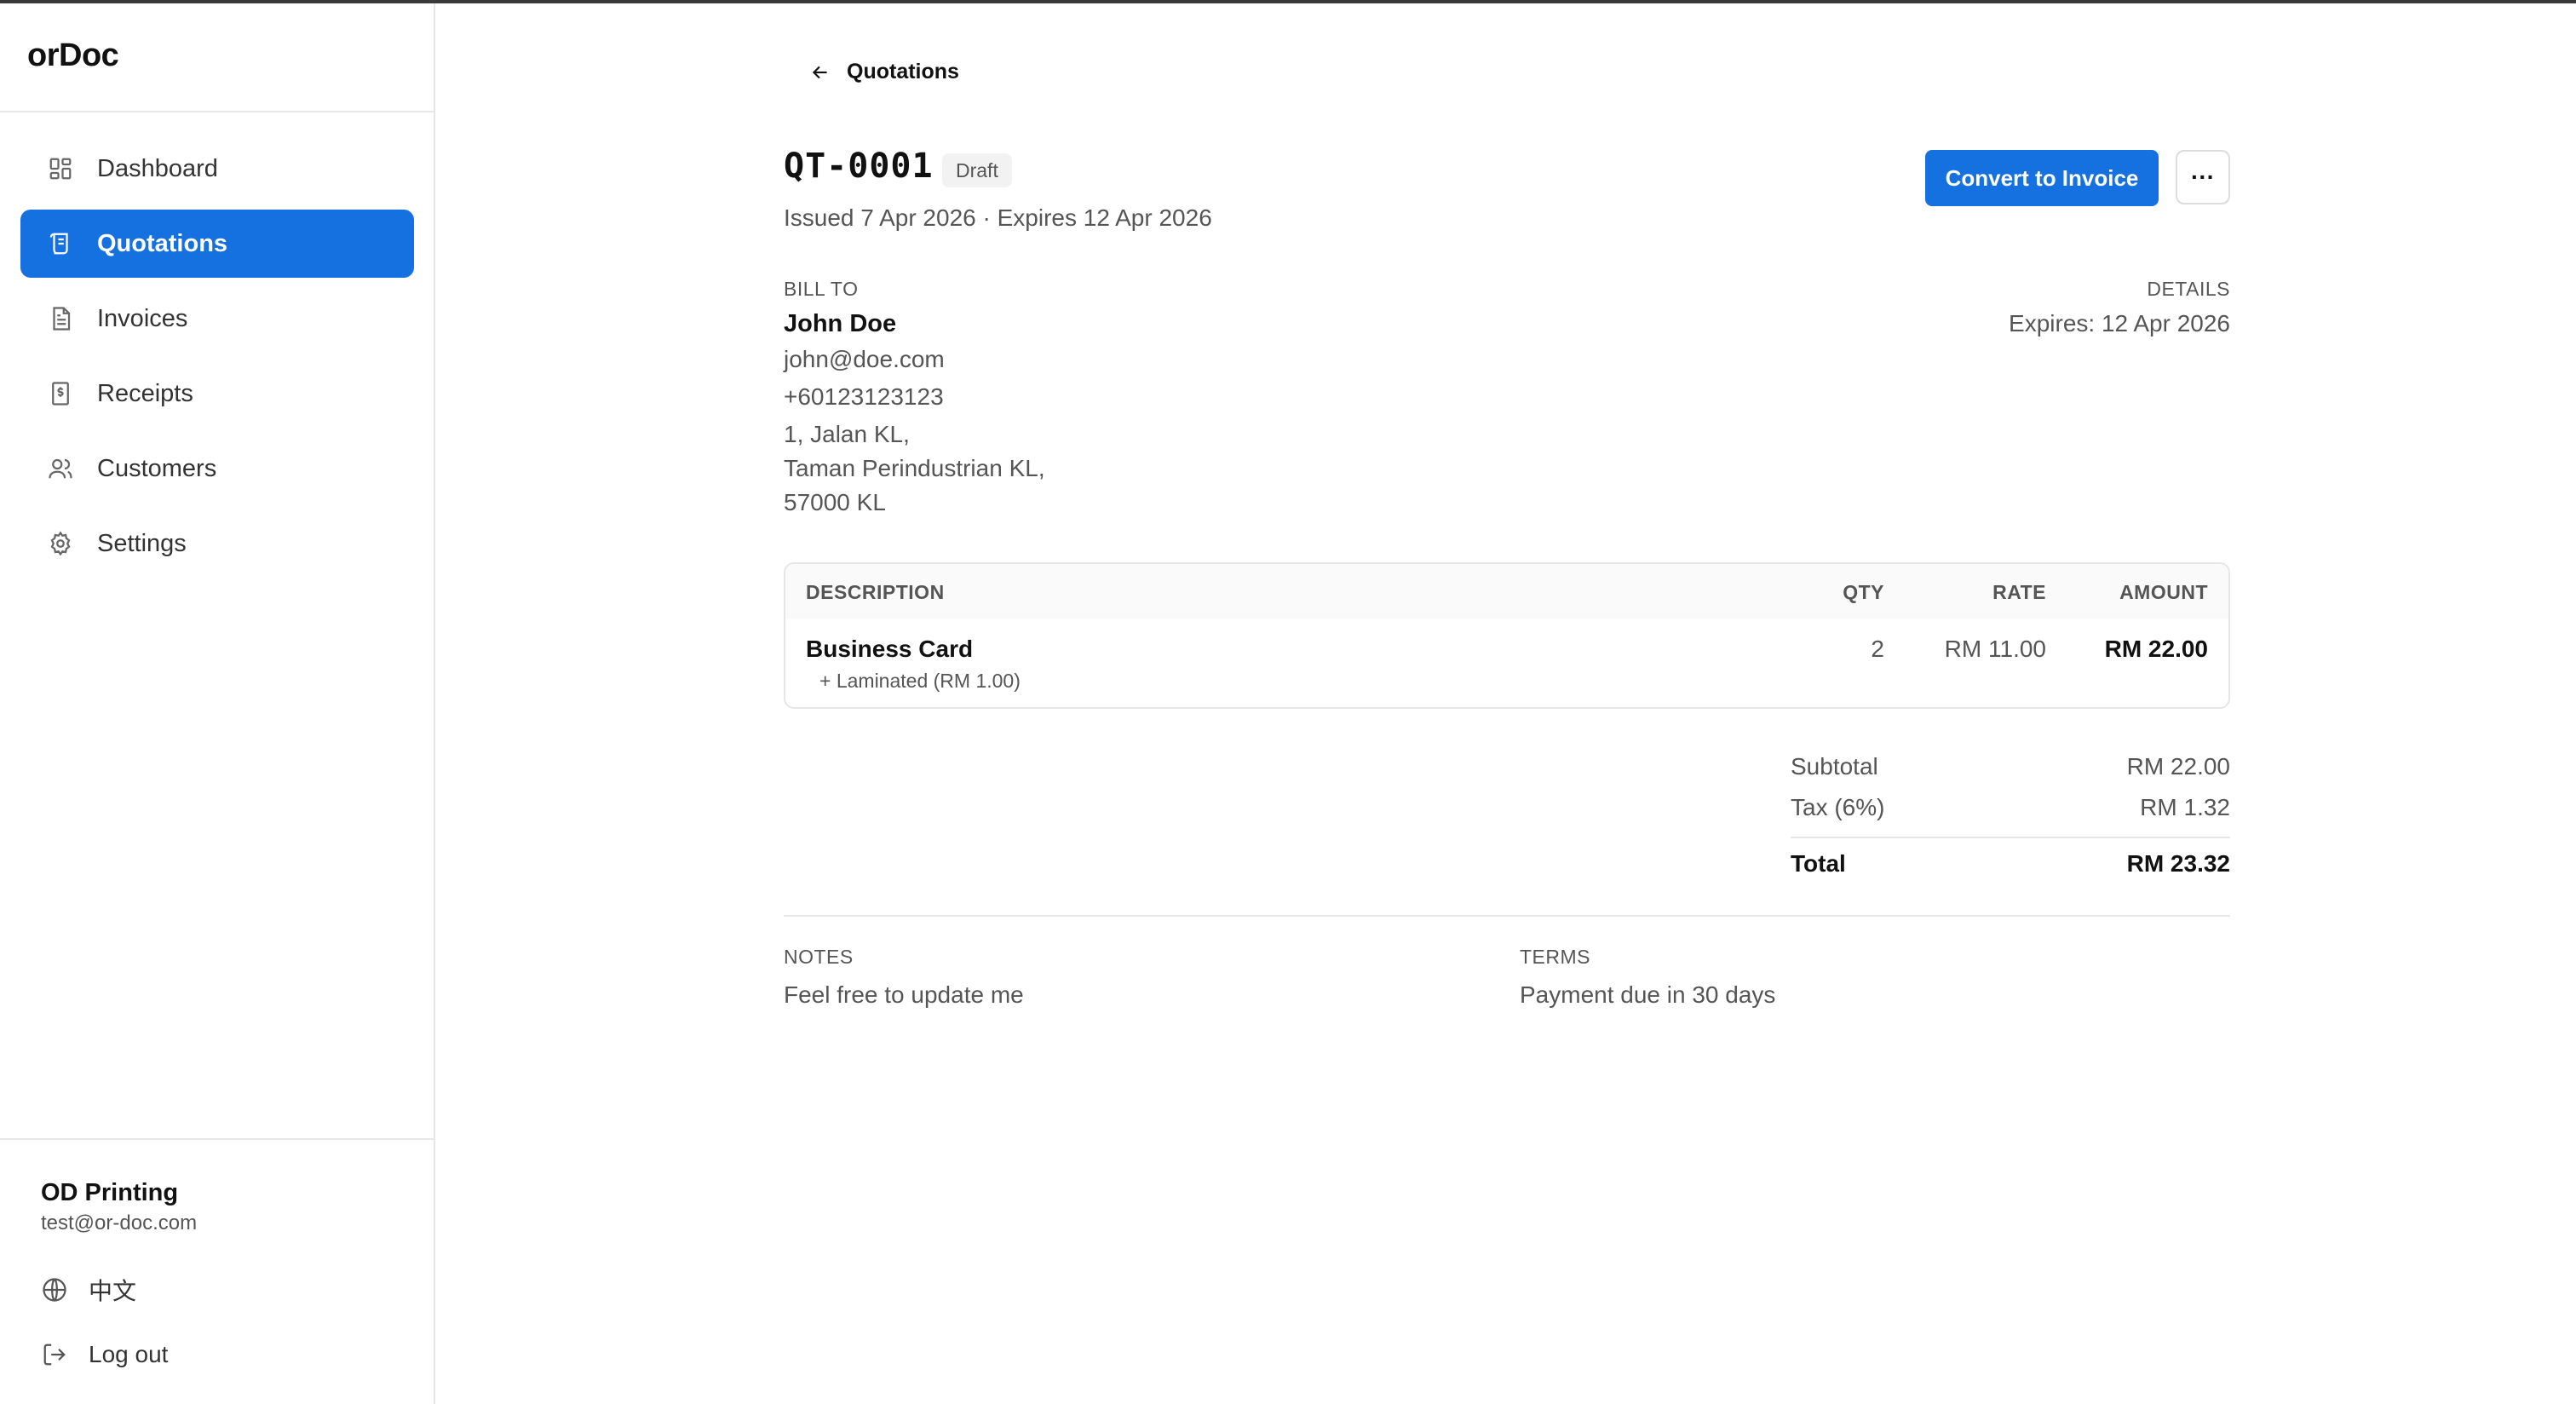  Describe the element at coordinates (1507, 591) in the screenshot. I see `table-header: DESCRIPTION QTY RATE AMOUNT` at that location.